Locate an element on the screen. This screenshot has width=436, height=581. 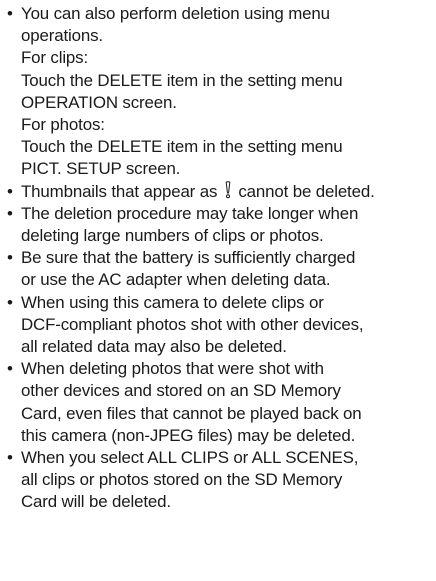
note-line: When you select ALL CLIPS or ALL SCENES, is located at coordinates (190, 458).